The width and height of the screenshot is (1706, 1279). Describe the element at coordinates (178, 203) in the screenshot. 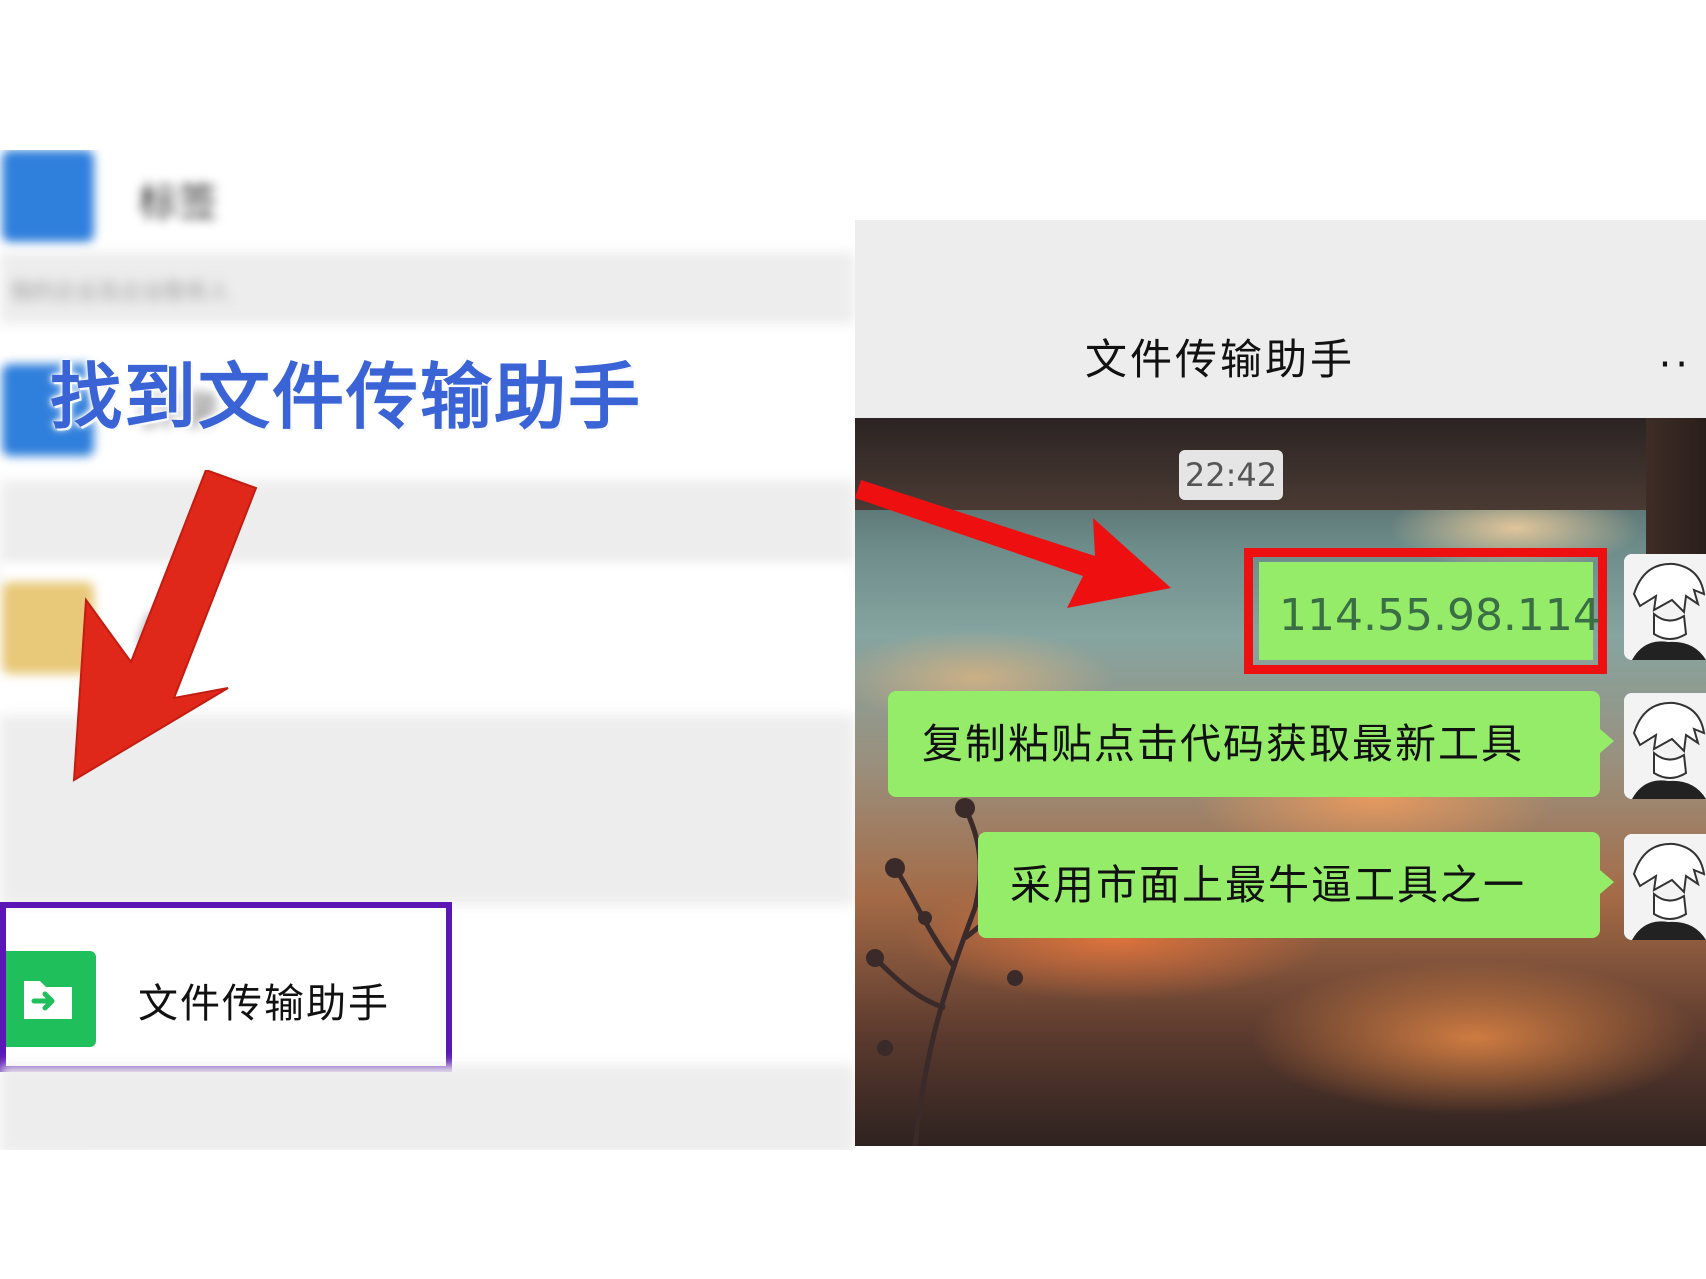

I see `contact-label: 标签` at that location.